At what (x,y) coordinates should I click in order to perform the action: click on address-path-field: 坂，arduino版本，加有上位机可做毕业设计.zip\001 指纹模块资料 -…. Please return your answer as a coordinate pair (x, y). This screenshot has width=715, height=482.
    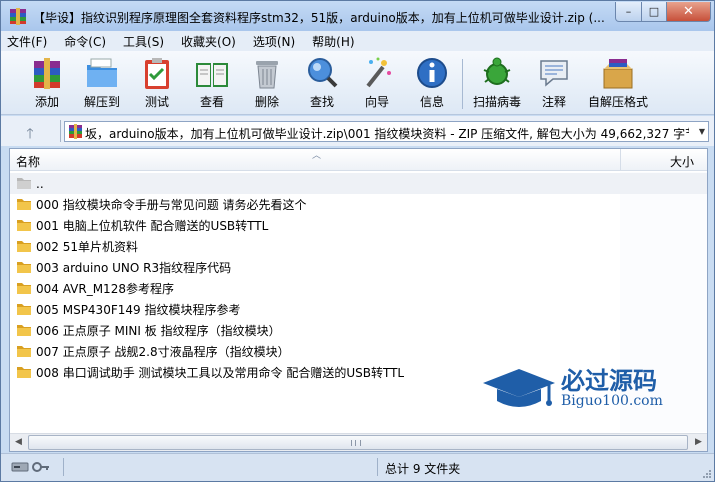
    Looking at the image, I should click on (386, 131).